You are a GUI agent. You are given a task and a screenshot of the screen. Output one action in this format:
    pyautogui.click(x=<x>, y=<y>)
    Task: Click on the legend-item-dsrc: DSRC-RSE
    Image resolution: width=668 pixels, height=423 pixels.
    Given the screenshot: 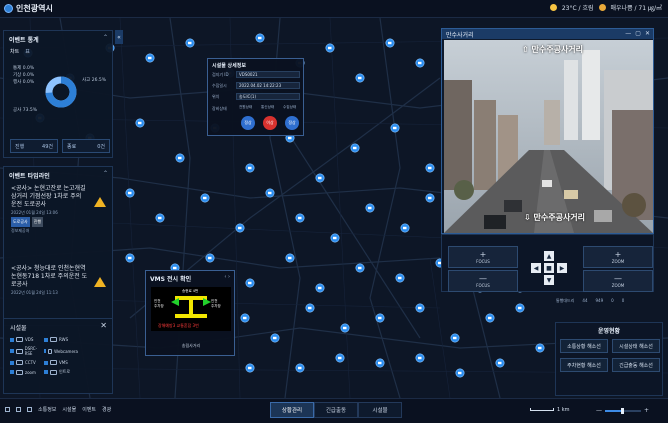 What is the action you would take?
    pyautogui.click(x=27, y=351)
    